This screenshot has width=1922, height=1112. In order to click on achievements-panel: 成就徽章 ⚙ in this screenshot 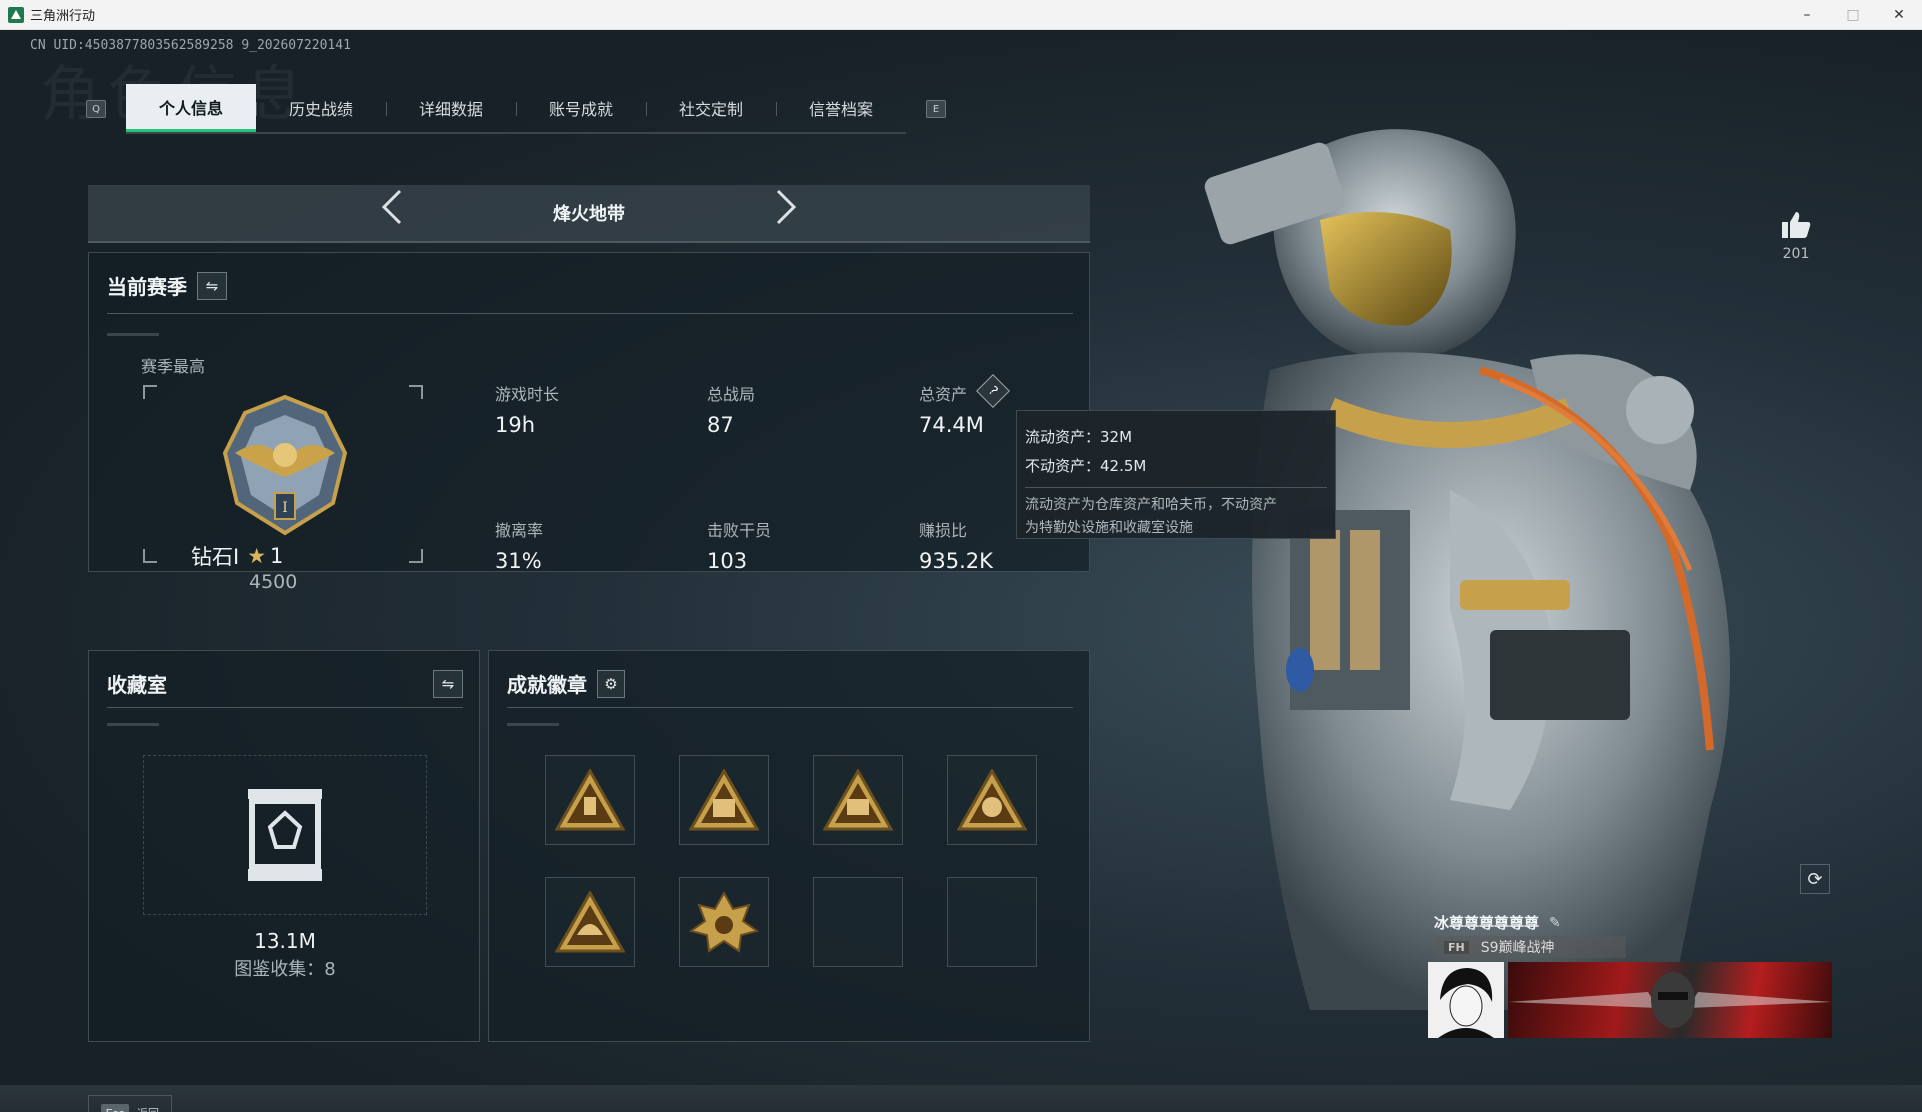, I will do `click(789, 846)`.